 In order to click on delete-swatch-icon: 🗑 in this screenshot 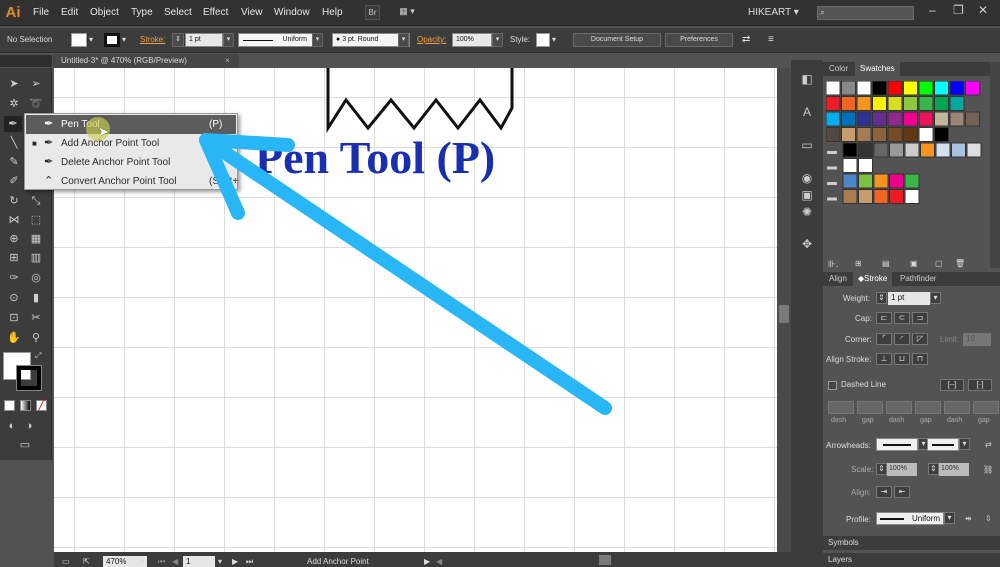, I will do `click(960, 264)`.